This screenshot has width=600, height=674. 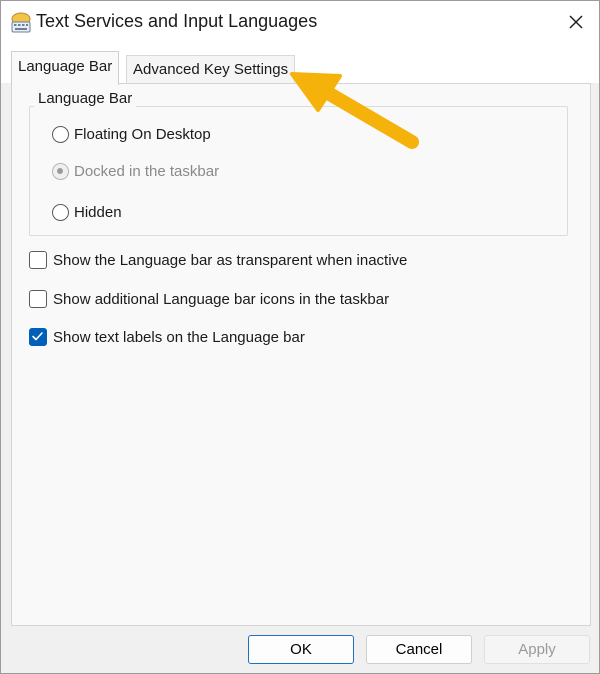 What do you see at coordinates (65, 68) in the screenshot?
I see `tab-language-bar: Language Bar` at bounding box center [65, 68].